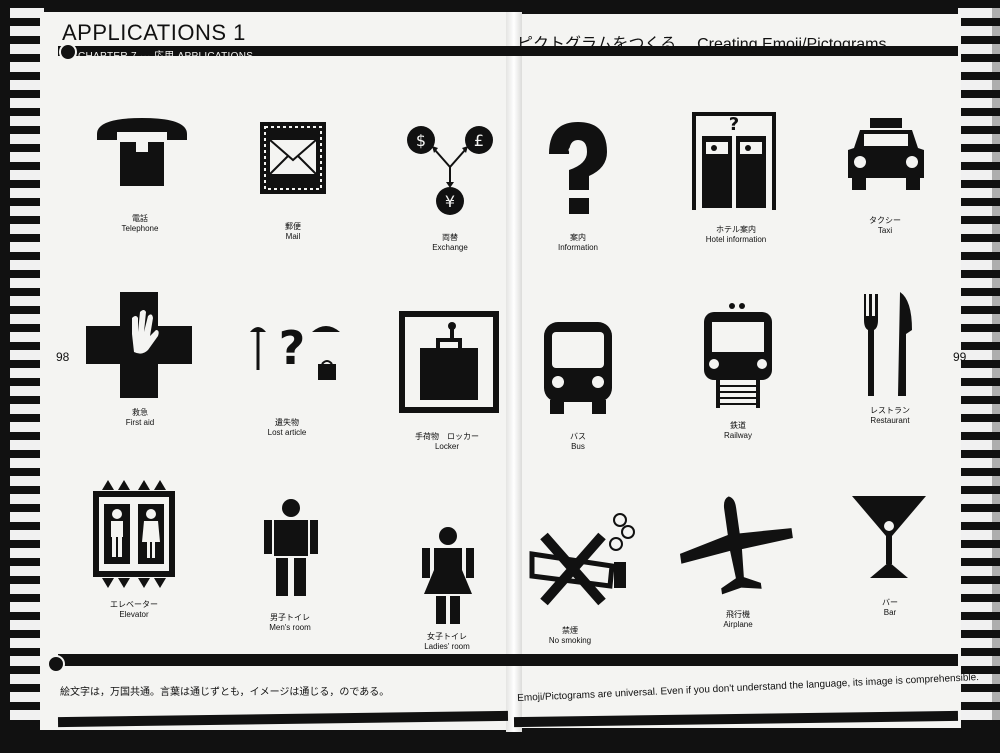 The height and width of the screenshot is (753, 1000). I want to click on bar-icon, so click(889, 537).